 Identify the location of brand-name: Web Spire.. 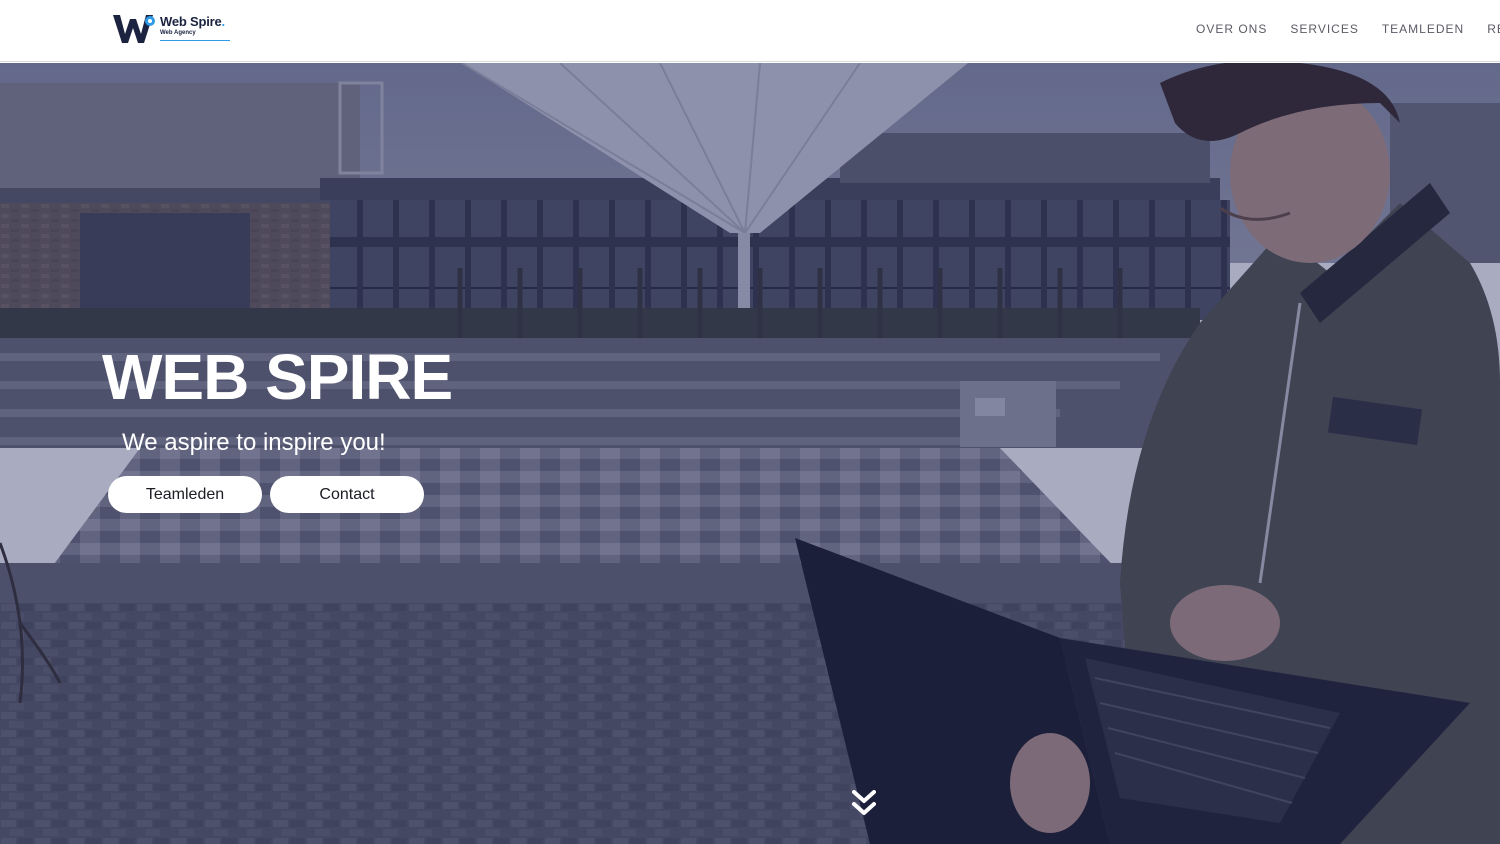
(192, 21).